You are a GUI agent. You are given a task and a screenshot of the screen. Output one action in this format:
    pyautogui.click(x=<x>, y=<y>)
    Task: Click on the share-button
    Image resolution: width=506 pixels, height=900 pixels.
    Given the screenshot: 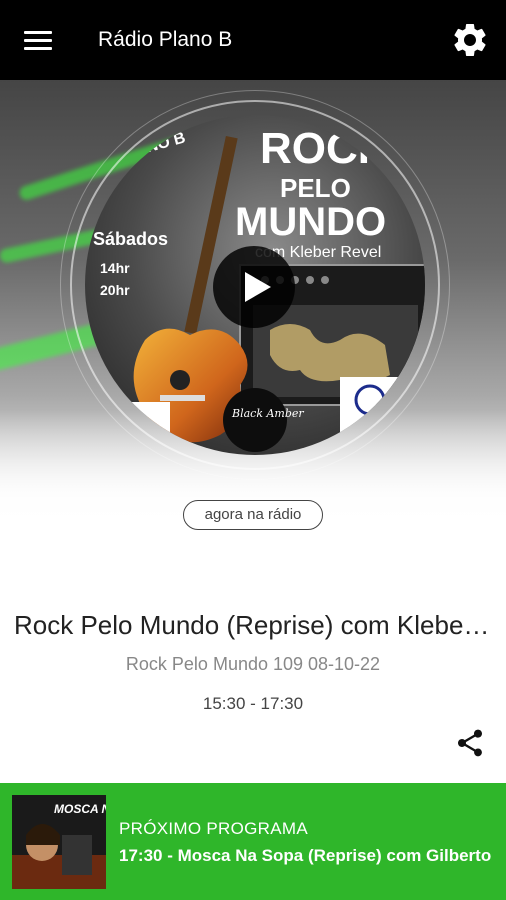 What is the action you would take?
    pyautogui.click(x=470, y=743)
    